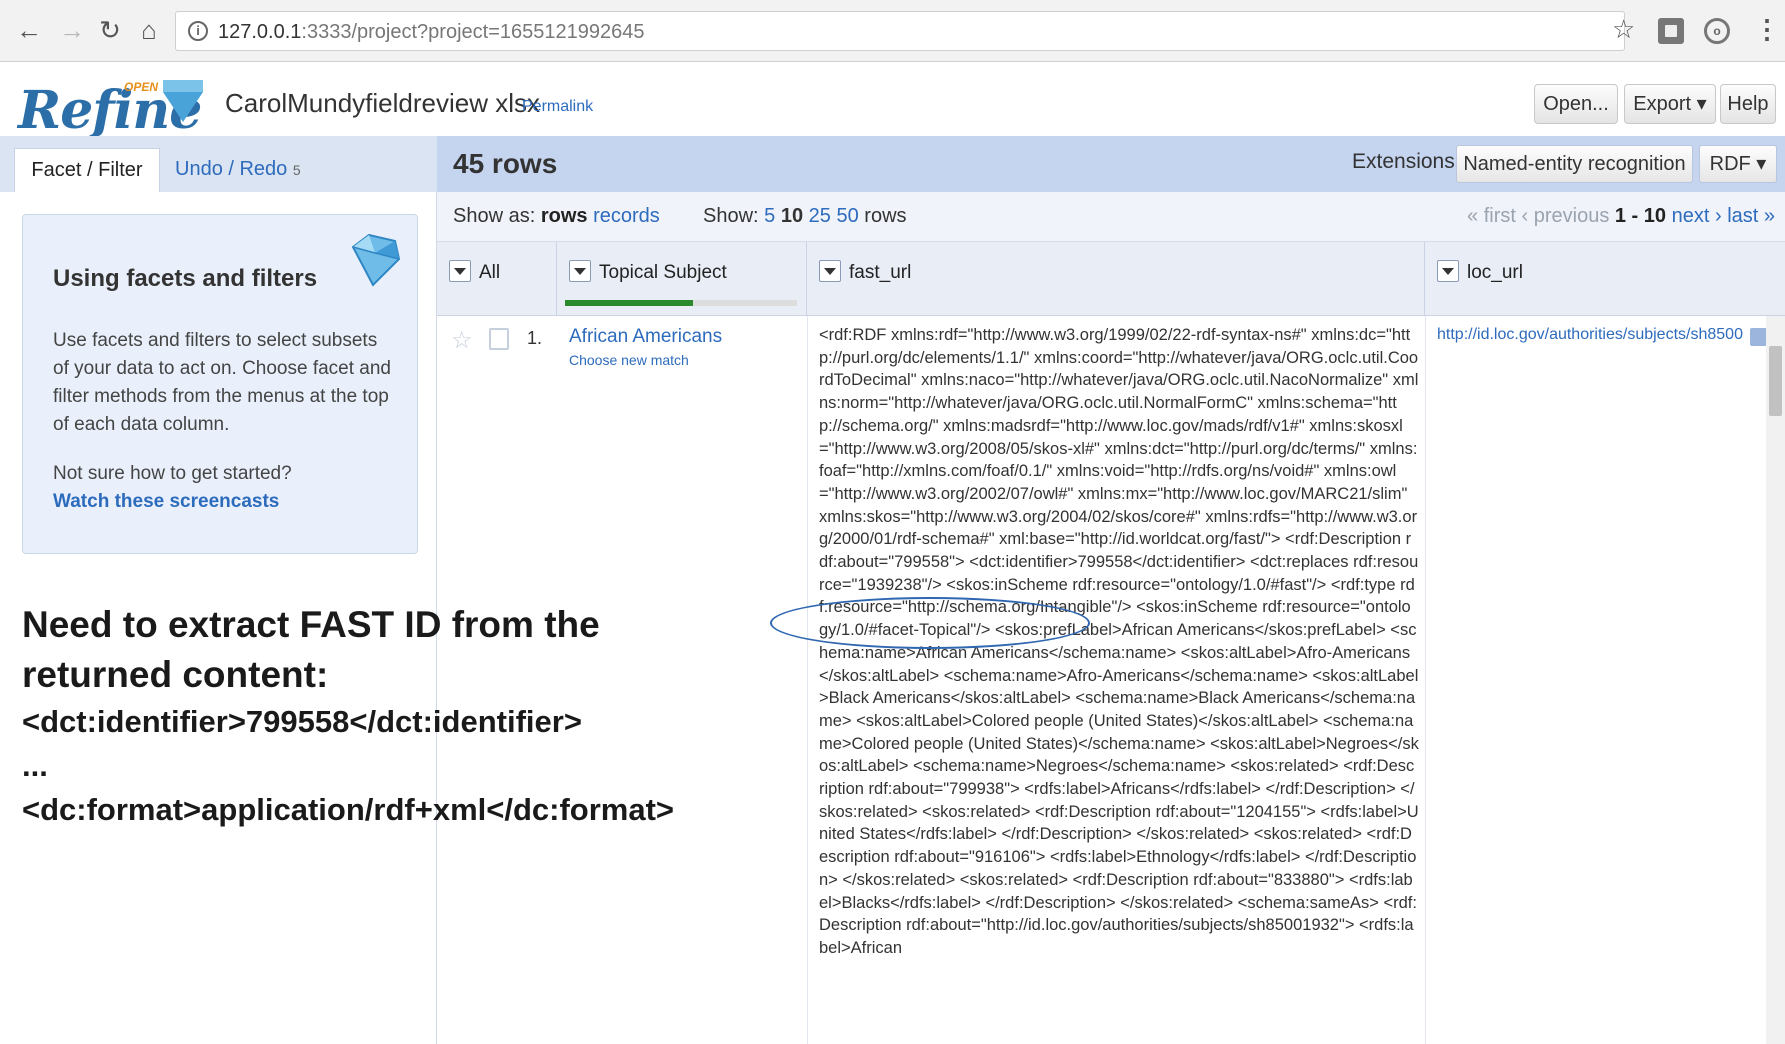 This screenshot has height=1044, width=1785. I want to click on ner-extension-button: Named-entity recognition ▾, so click(1574, 178).